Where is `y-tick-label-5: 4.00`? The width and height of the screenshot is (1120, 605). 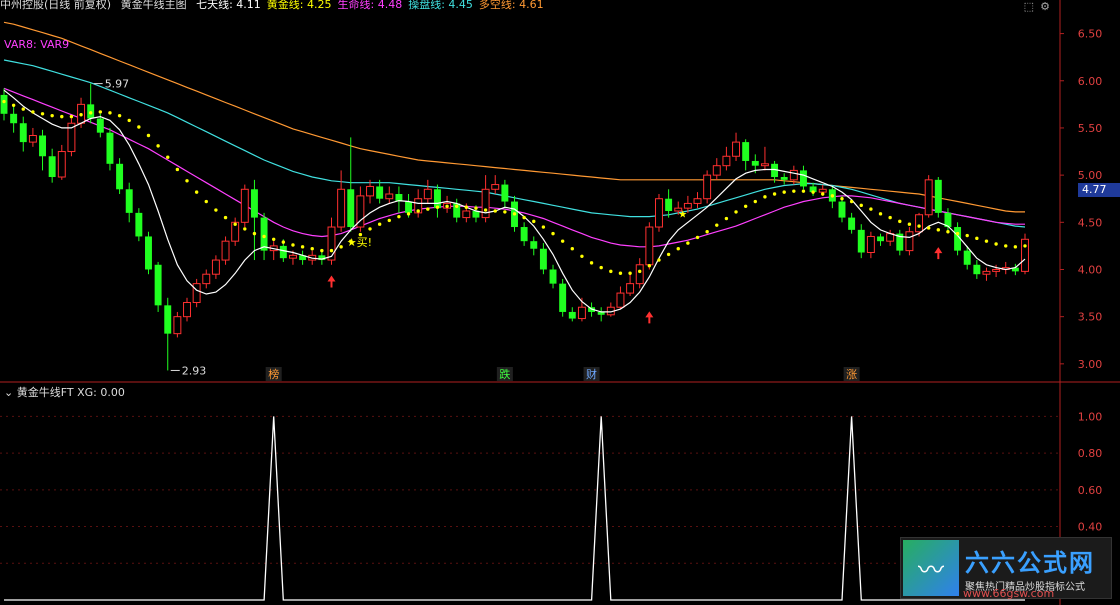
y-tick-label-5: 4.00 is located at coordinates (1090, 269).